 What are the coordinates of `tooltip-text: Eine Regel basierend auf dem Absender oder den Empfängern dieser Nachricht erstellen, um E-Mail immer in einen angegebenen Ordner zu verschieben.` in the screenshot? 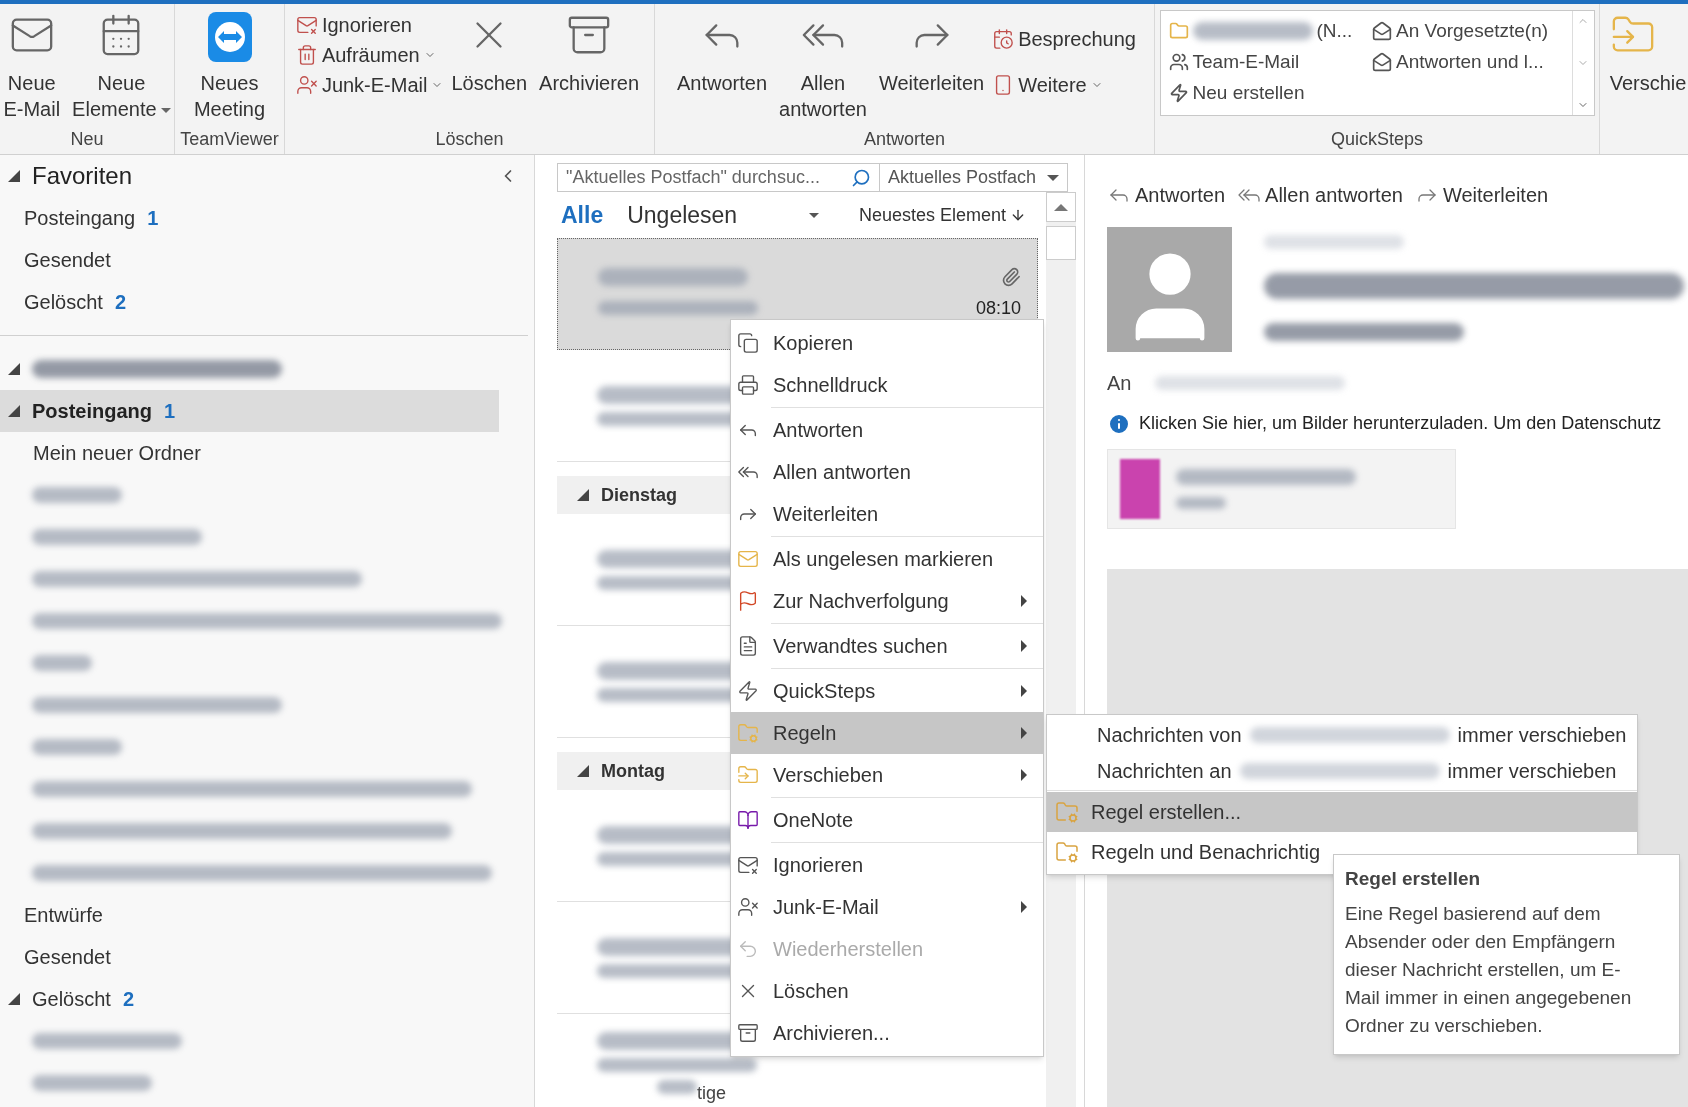 It's located at (1489, 969).